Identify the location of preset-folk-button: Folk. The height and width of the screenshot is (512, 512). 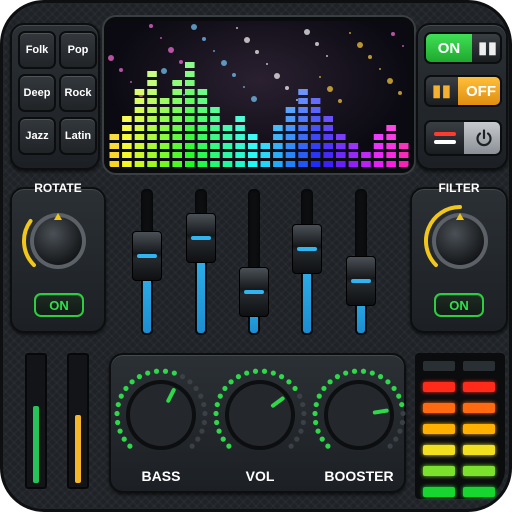
(37, 50).